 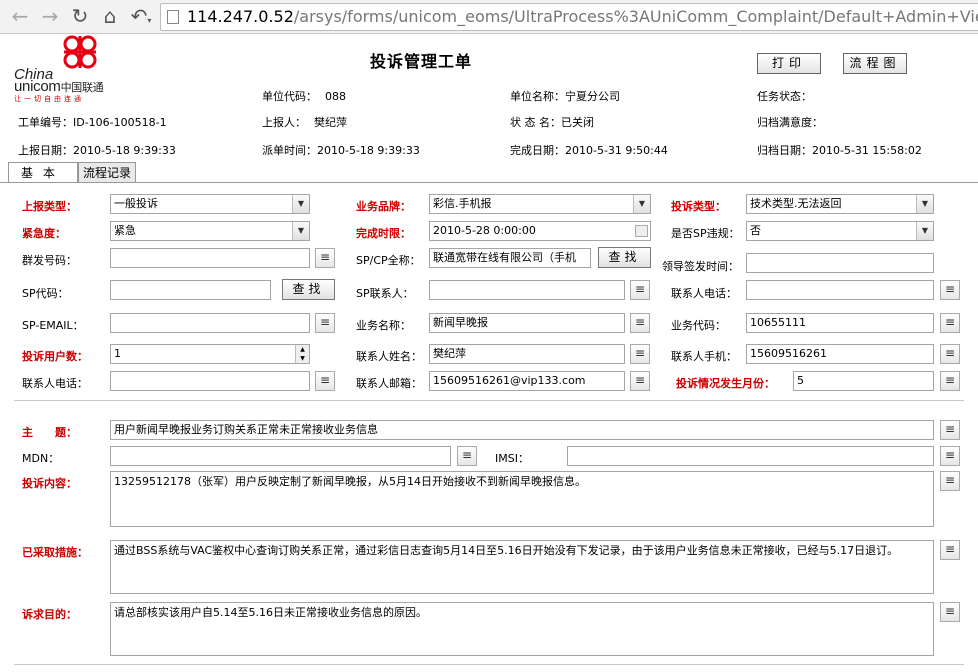 I want to click on sp-violation-select: 否 ▼, so click(x=840, y=231).